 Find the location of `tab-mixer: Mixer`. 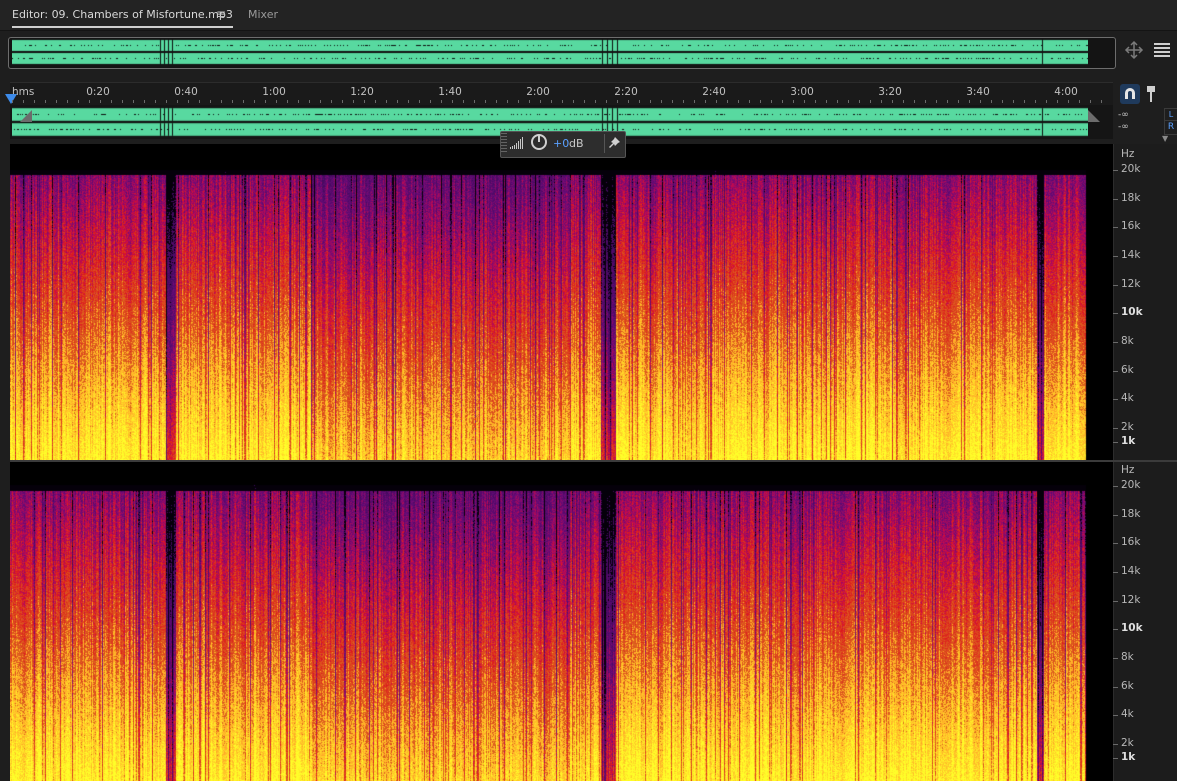

tab-mixer: Mixer is located at coordinates (263, 14).